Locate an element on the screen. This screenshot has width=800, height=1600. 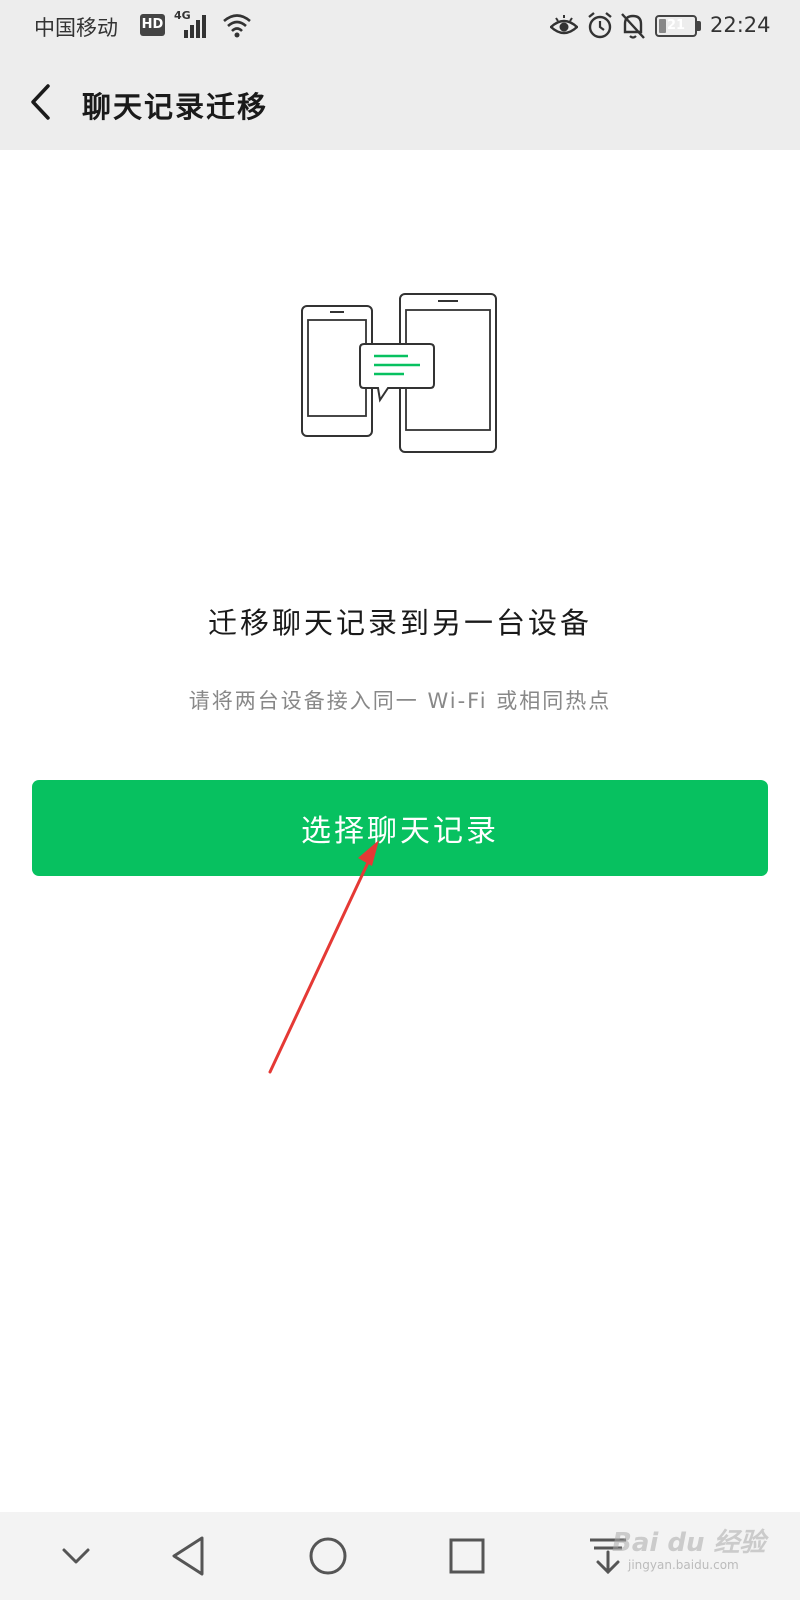
chevron-down-icon is located at coordinates (76, 1556).